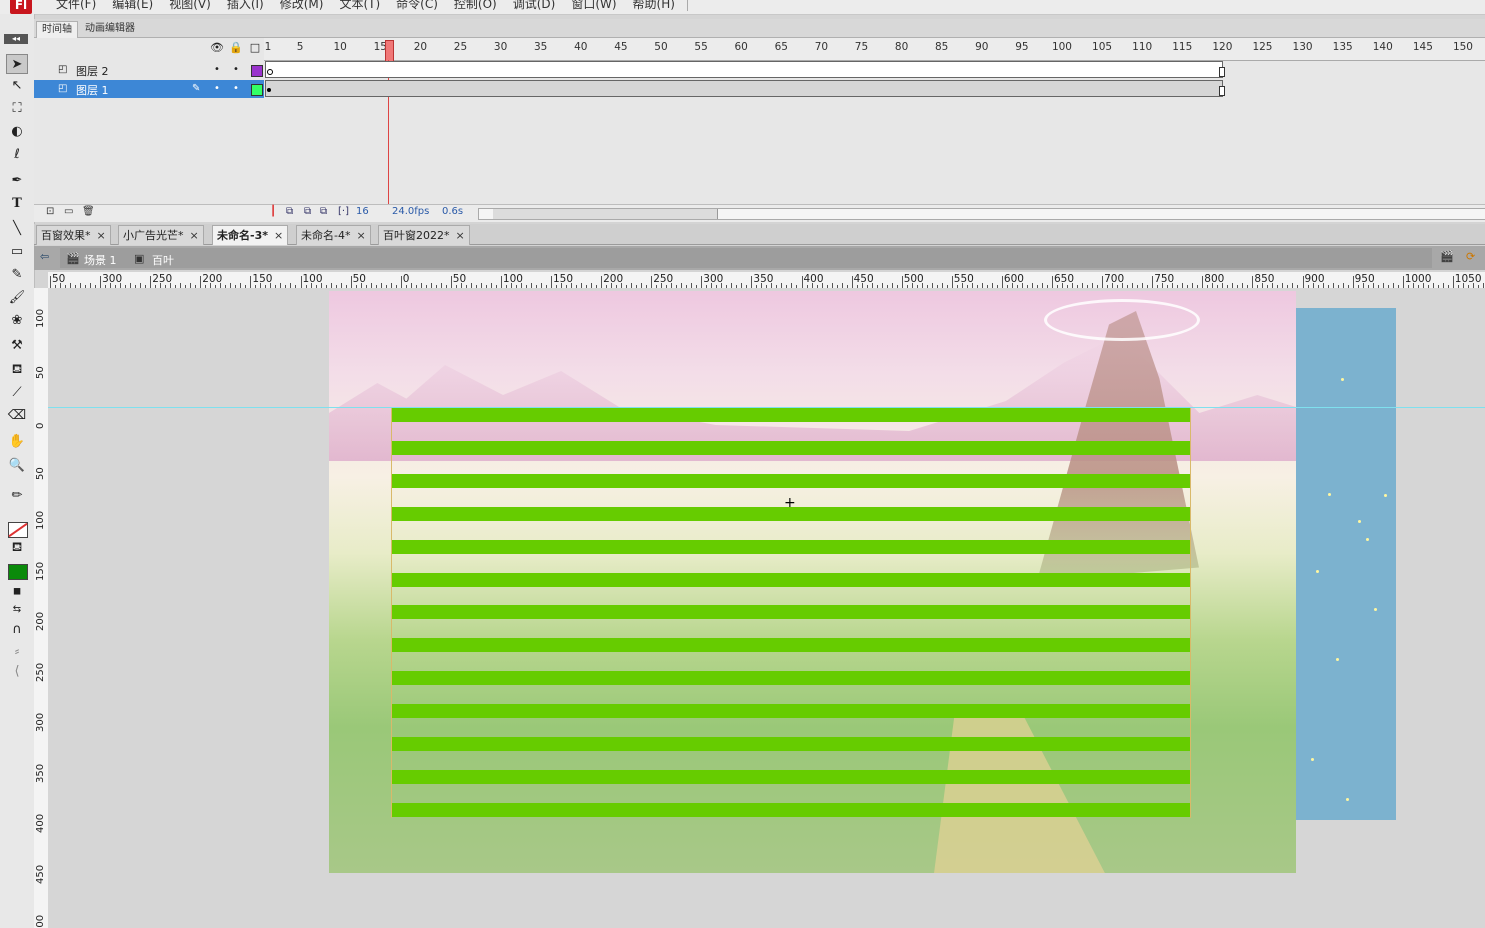  What do you see at coordinates (323, 211) in the screenshot?
I see `edit-multiple-icon: ⧉` at bounding box center [323, 211].